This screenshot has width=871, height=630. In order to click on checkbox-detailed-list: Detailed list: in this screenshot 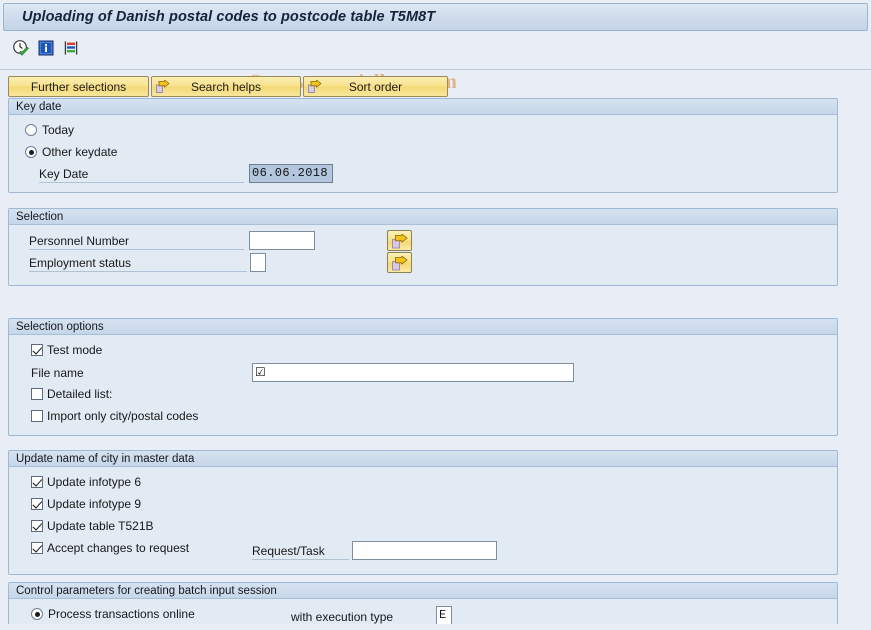, I will do `click(71, 394)`.